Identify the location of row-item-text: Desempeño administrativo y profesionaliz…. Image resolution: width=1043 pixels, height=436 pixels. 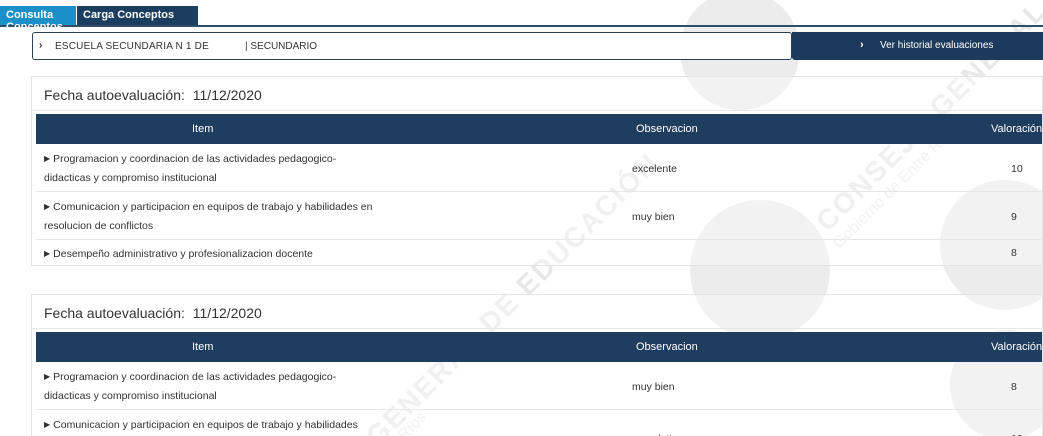
(183, 254).